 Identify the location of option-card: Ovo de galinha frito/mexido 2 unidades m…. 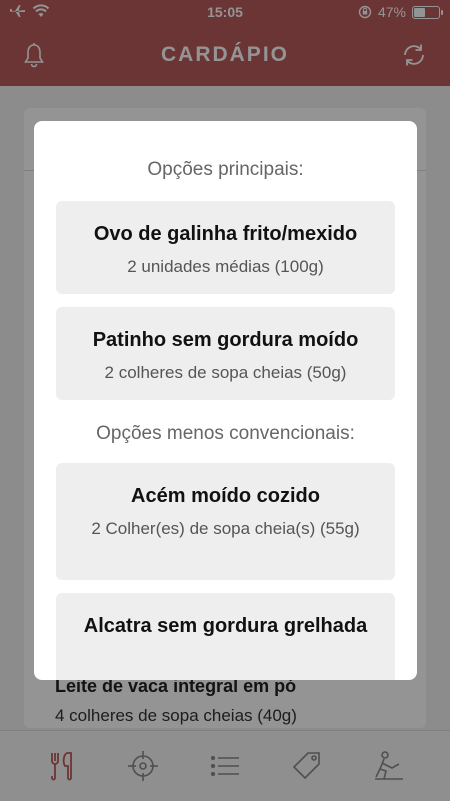
(225, 247).